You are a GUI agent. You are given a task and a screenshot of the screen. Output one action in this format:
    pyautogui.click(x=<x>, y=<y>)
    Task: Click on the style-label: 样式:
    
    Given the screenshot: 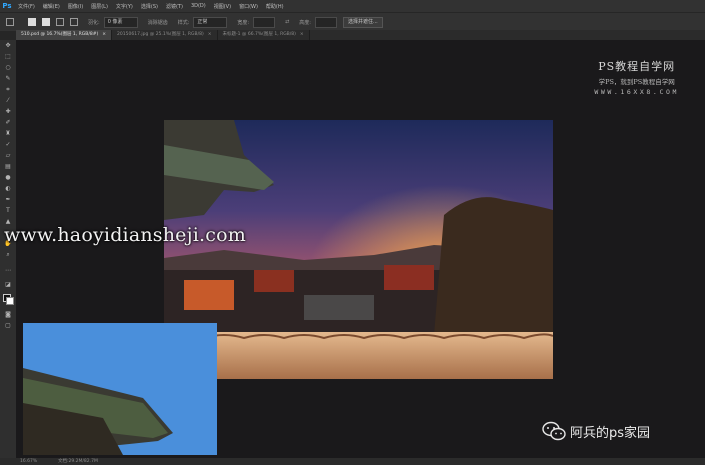 What is the action you would take?
    pyautogui.click(x=183, y=22)
    